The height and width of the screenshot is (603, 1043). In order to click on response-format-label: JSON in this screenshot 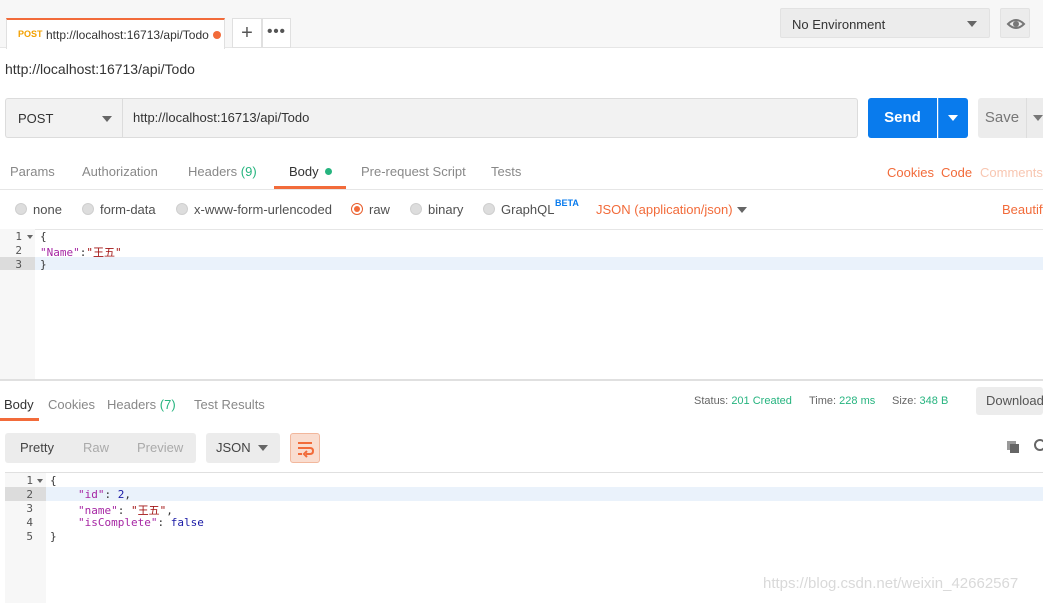, I will do `click(233, 447)`.